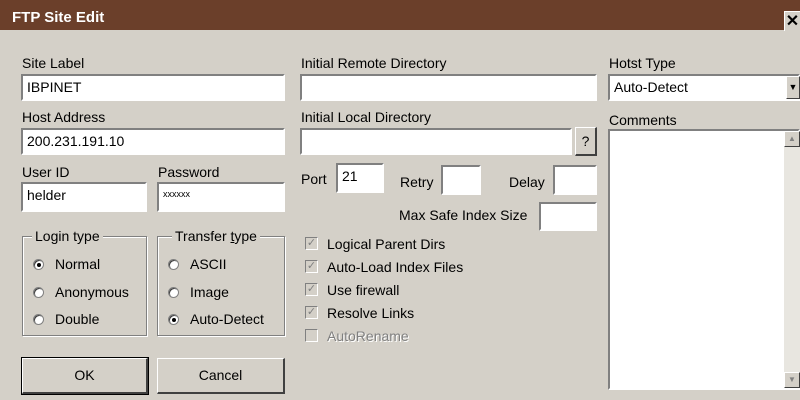  Describe the element at coordinates (400, 15) in the screenshot. I see `title-bar: FTP Site Edit` at that location.